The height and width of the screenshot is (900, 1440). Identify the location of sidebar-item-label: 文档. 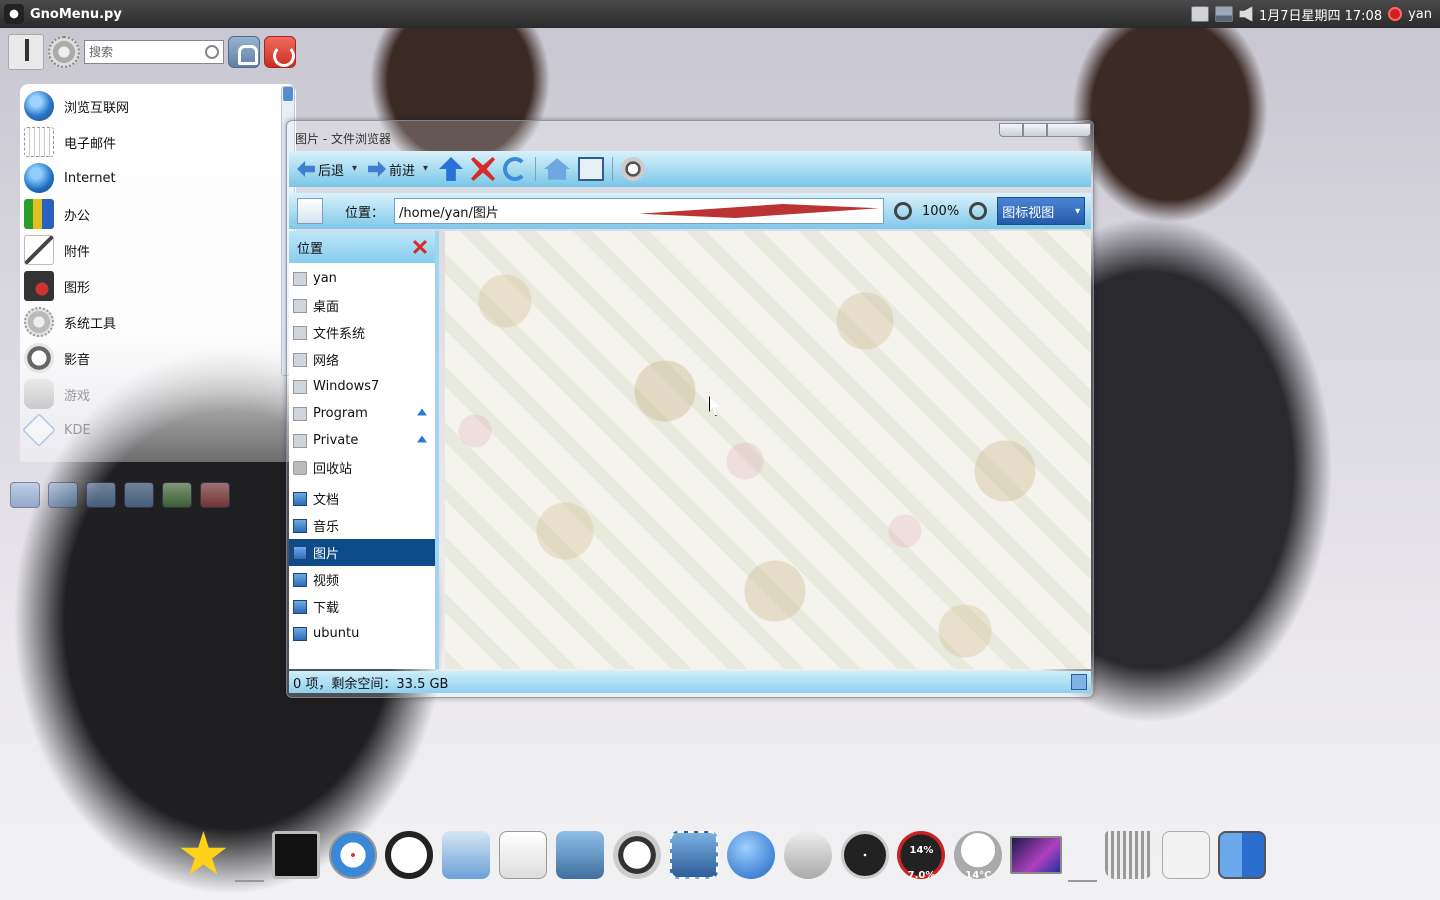
(326, 500).